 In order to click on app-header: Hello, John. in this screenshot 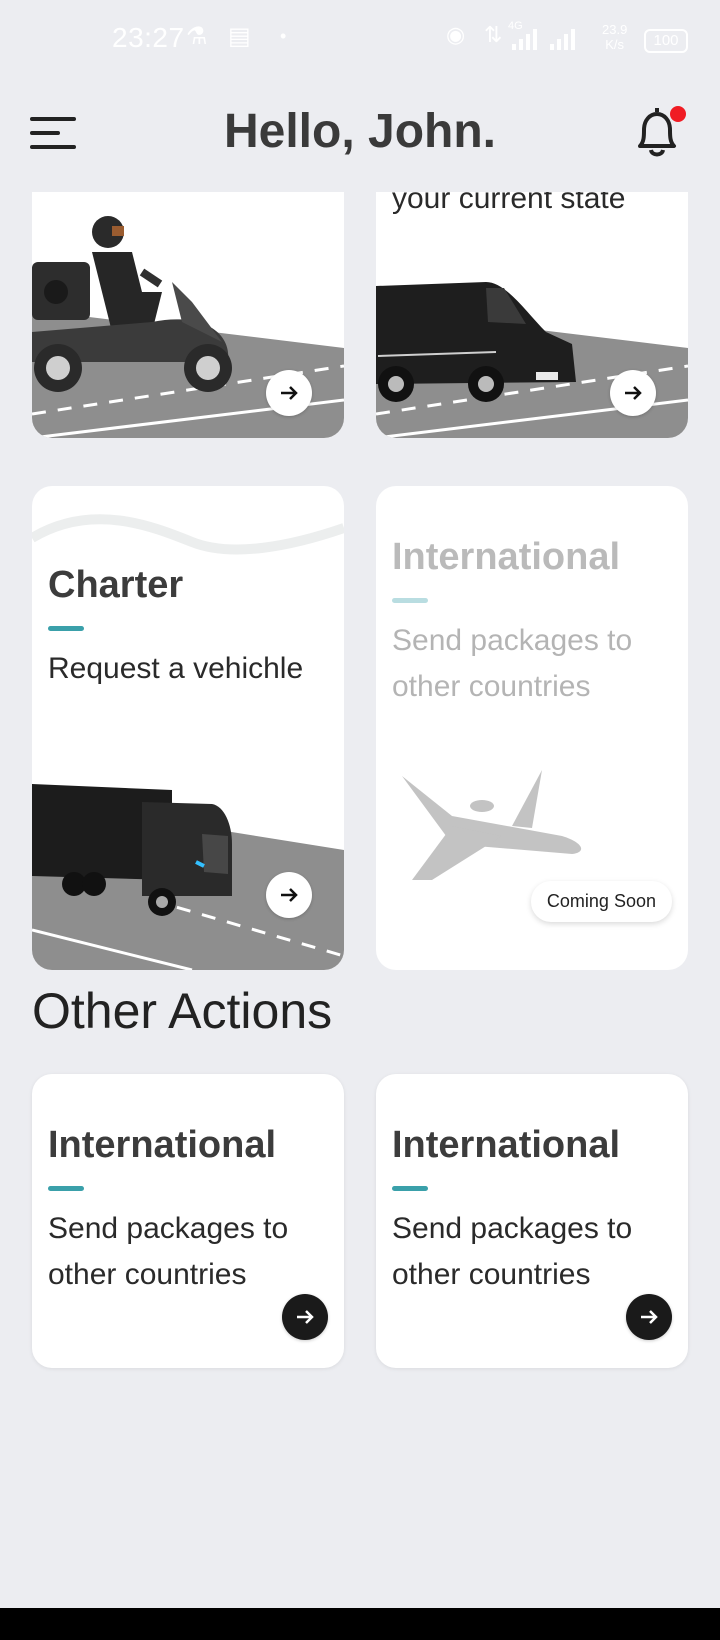, I will do `click(360, 136)`.